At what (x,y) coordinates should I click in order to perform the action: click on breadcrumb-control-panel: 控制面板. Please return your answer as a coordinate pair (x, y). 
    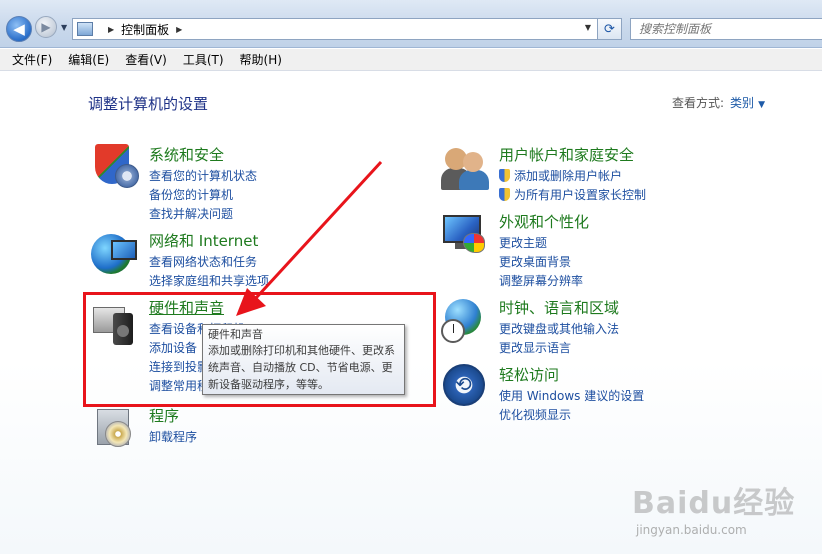
    Looking at the image, I should click on (145, 29).